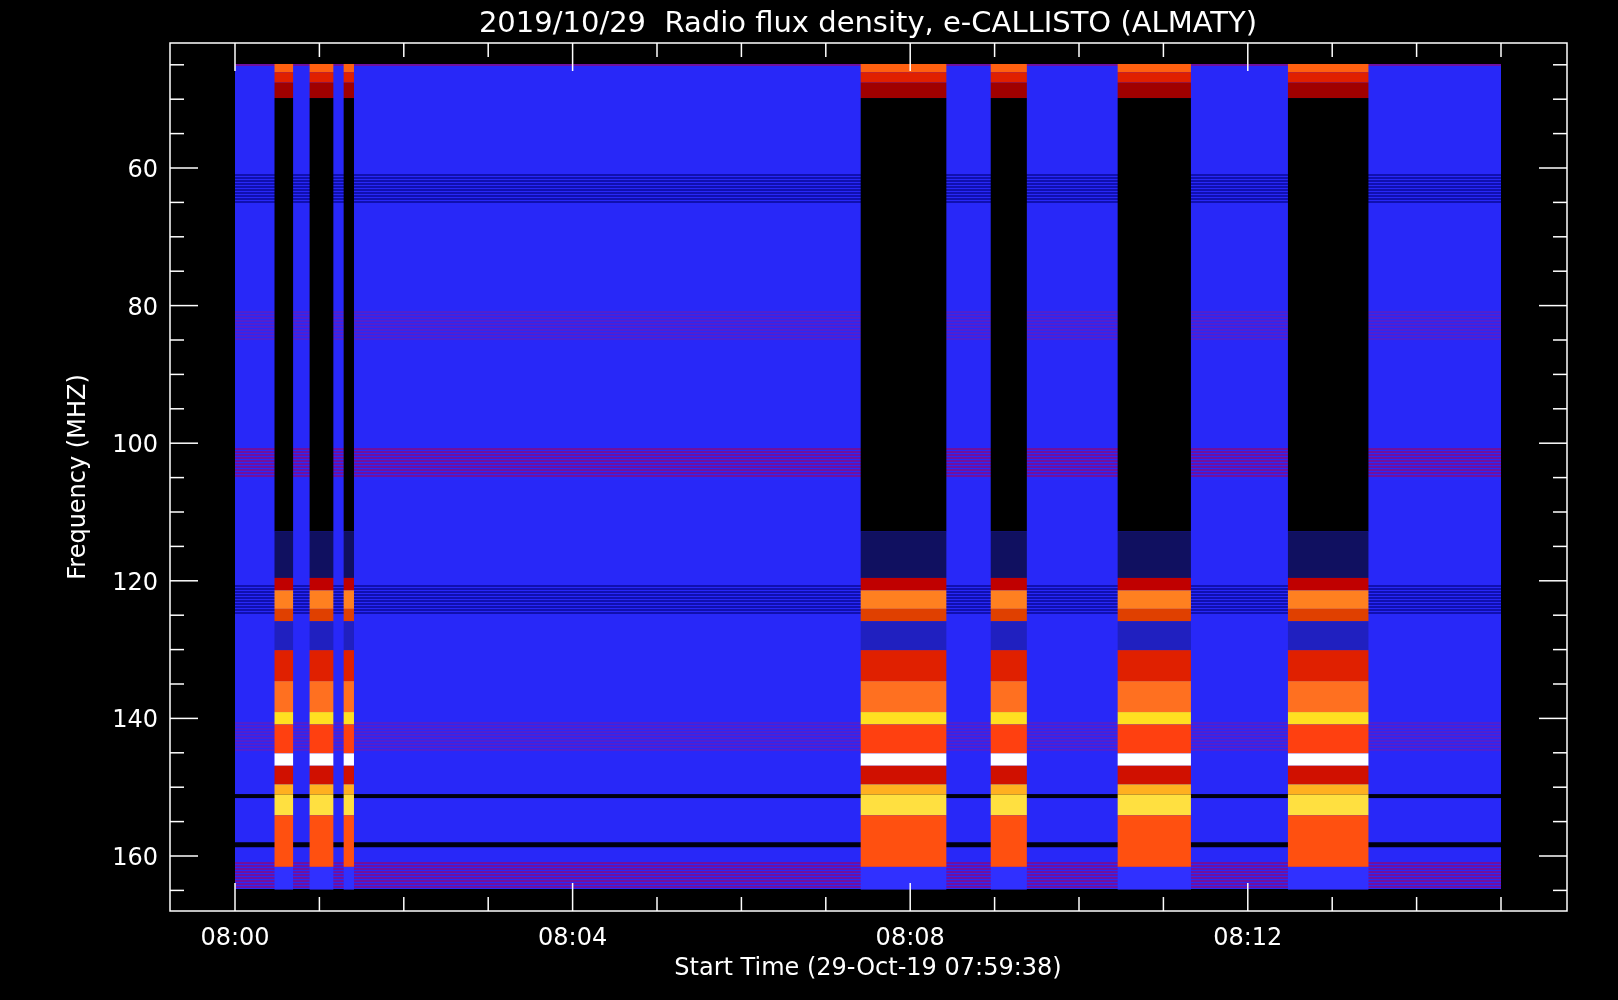  What do you see at coordinates (235, 937) in the screenshot?
I see `axis-tick-label: 08:00` at bounding box center [235, 937].